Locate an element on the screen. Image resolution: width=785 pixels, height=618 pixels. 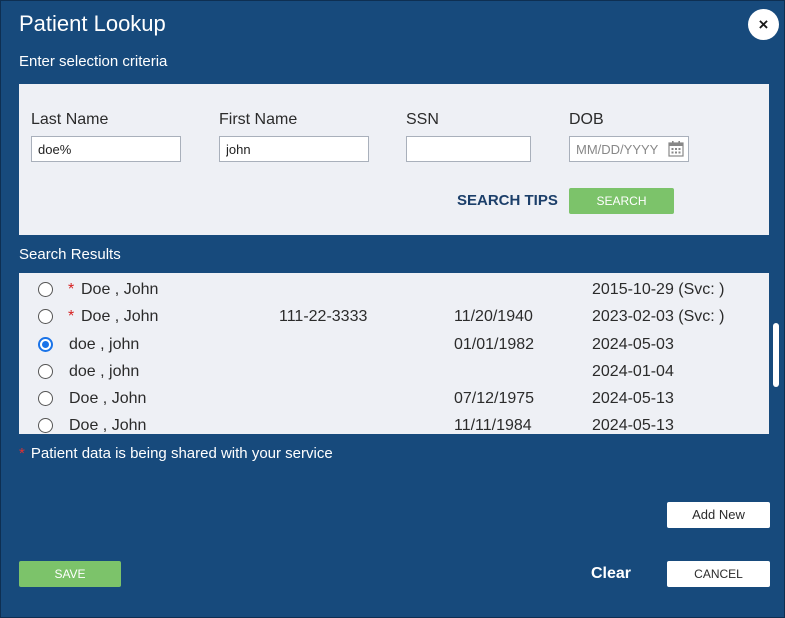
close-icon: × is located at coordinates (763, 24).